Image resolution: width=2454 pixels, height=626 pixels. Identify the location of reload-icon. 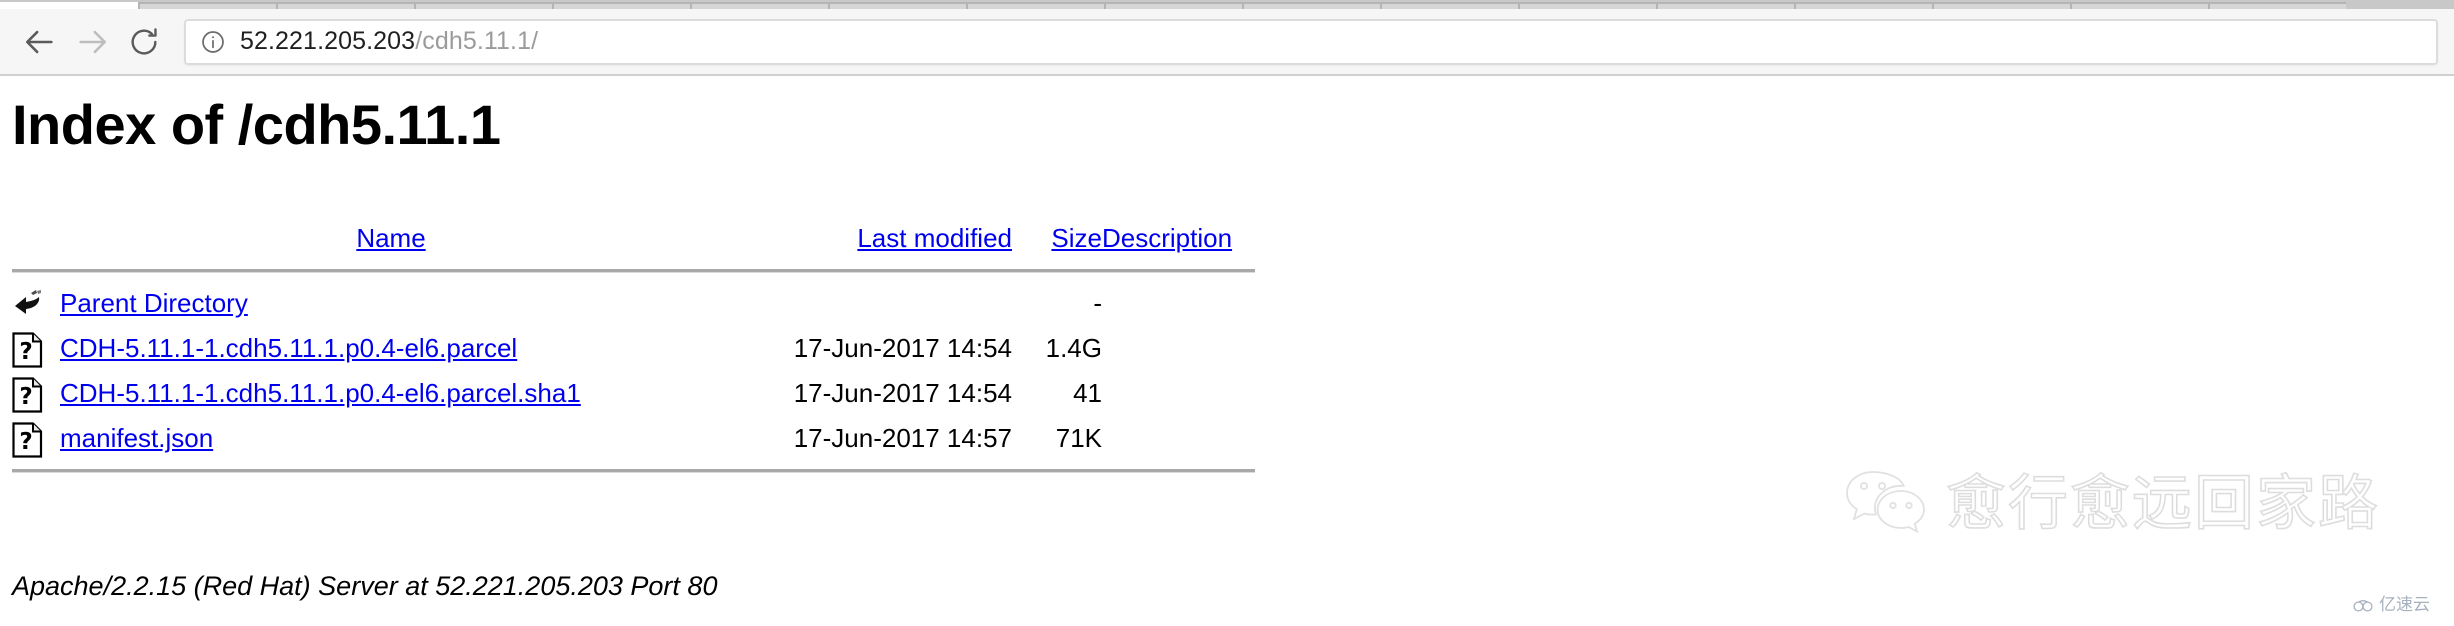
(144, 42).